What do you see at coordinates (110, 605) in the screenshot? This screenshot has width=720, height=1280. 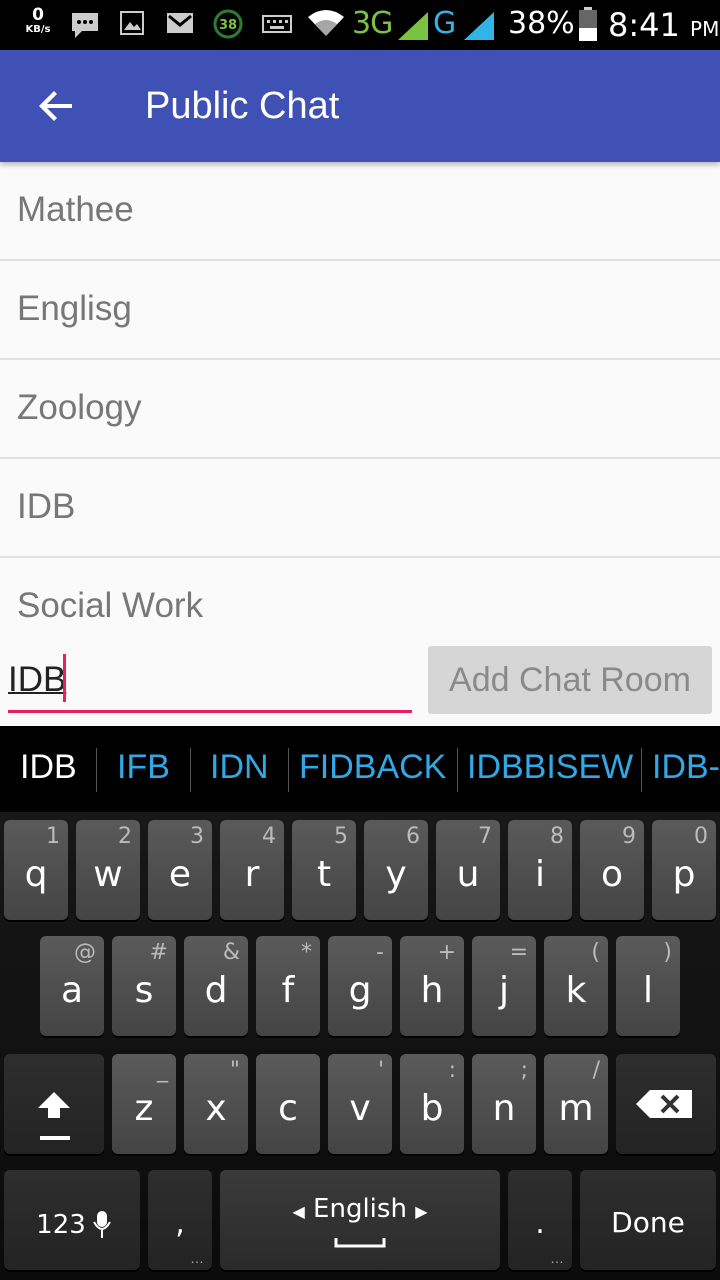 I see `chat-room-name: Social Work` at bounding box center [110, 605].